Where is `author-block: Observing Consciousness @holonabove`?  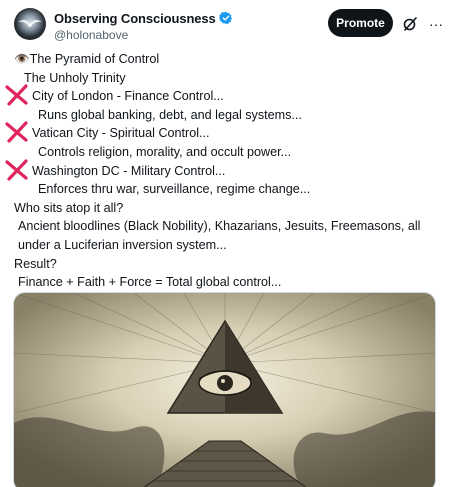 author-block: Observing Consciousness @holonabove is located at coordinates (143, 26).